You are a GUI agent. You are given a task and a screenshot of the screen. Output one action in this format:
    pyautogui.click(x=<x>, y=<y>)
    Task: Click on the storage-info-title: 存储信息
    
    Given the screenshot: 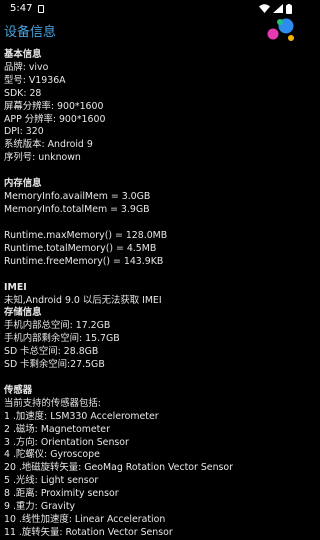 What is the action you would take?
    pyautogui.click(x=23, y=313)
    